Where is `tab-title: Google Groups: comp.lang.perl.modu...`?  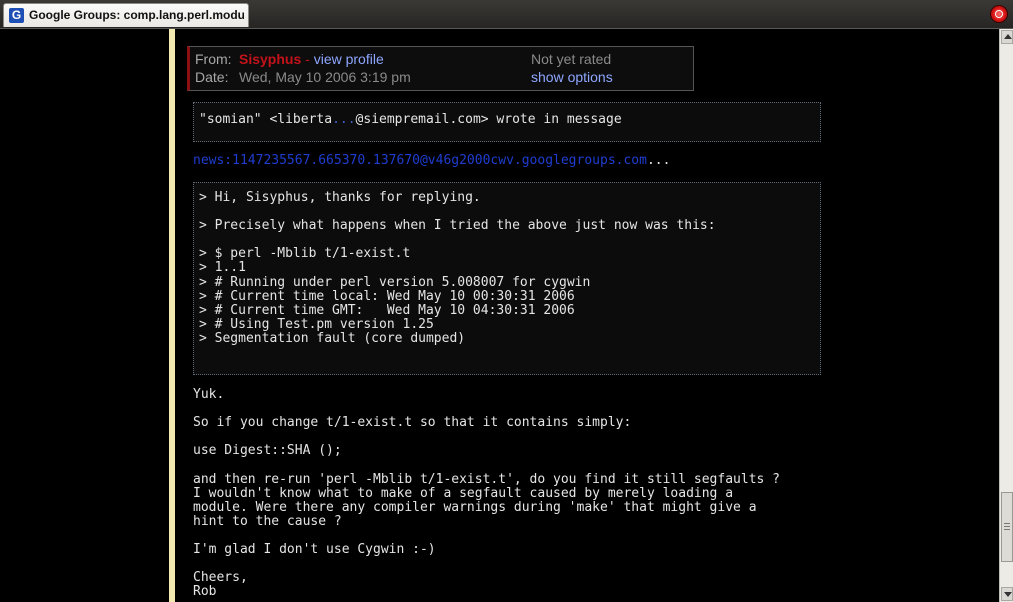 tab-title: Google Groups: comp.lang.perl.modu... is located at coordinates (136, 15).